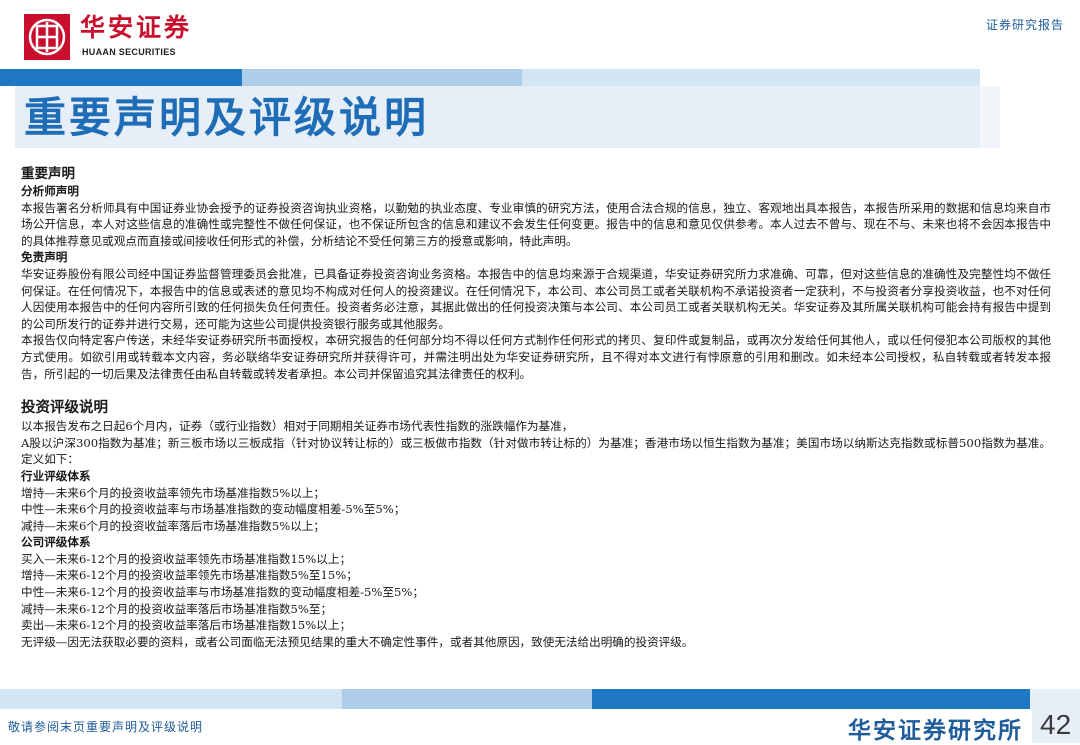 This screenshot has width=1080, height=745. What do you see at coordinates (56, 542) in the screenshot?
I see `company-rating-heading: 公司评级体系` at bounding box center [56, 542].